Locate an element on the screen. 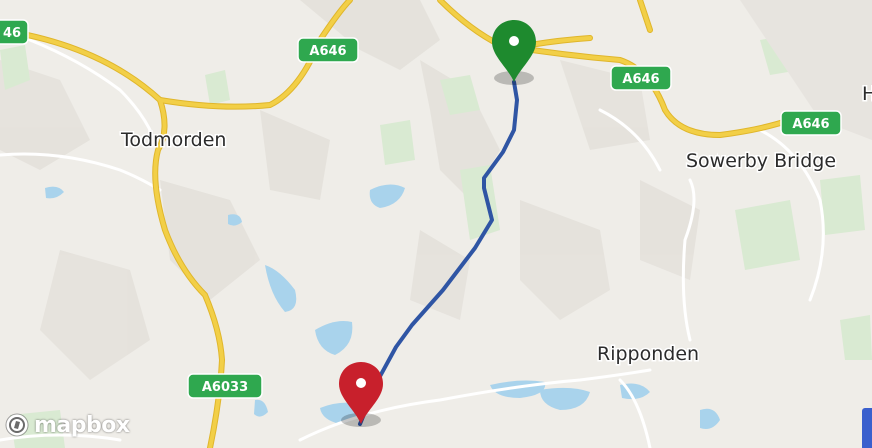 This screenshot has height=448, width=872. svg-text: A6033 is located at coordinates (225, 387).